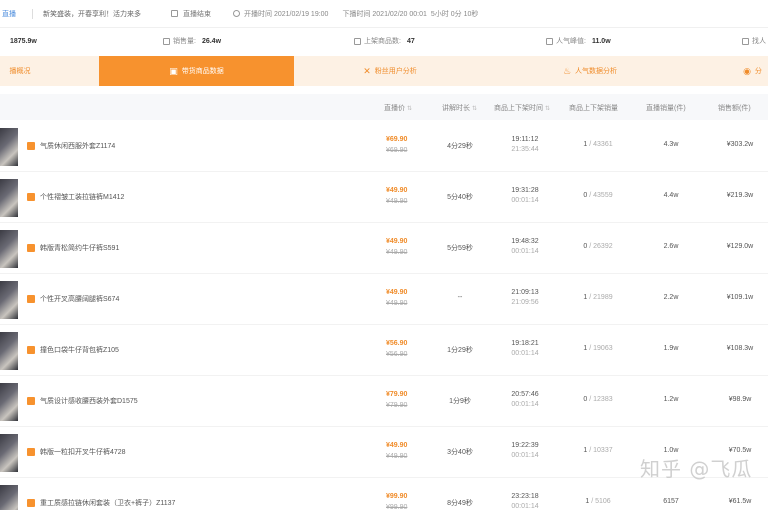 The height and width of the screenshot is (510, 768). What do you see at coordinates (745, 41) in the screenshot?
I see `more-icon` at bounding box center [745, 41].